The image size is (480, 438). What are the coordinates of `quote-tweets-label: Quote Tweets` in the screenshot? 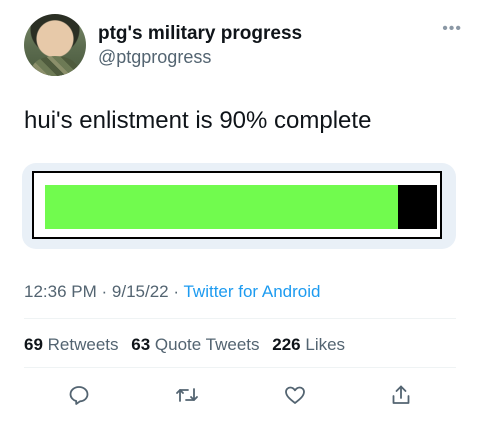 It's located at (207, 344).